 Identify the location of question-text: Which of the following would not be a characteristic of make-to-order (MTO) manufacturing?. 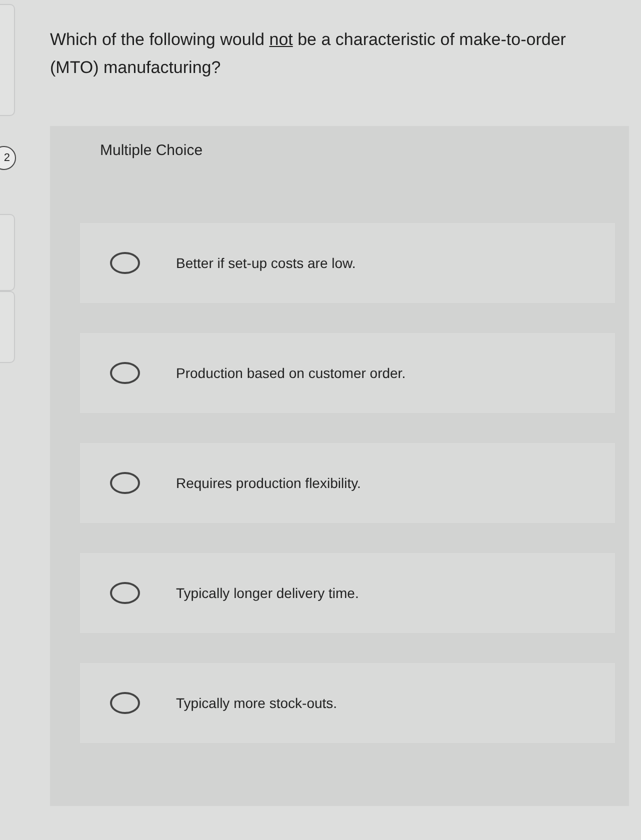
(308, 54).